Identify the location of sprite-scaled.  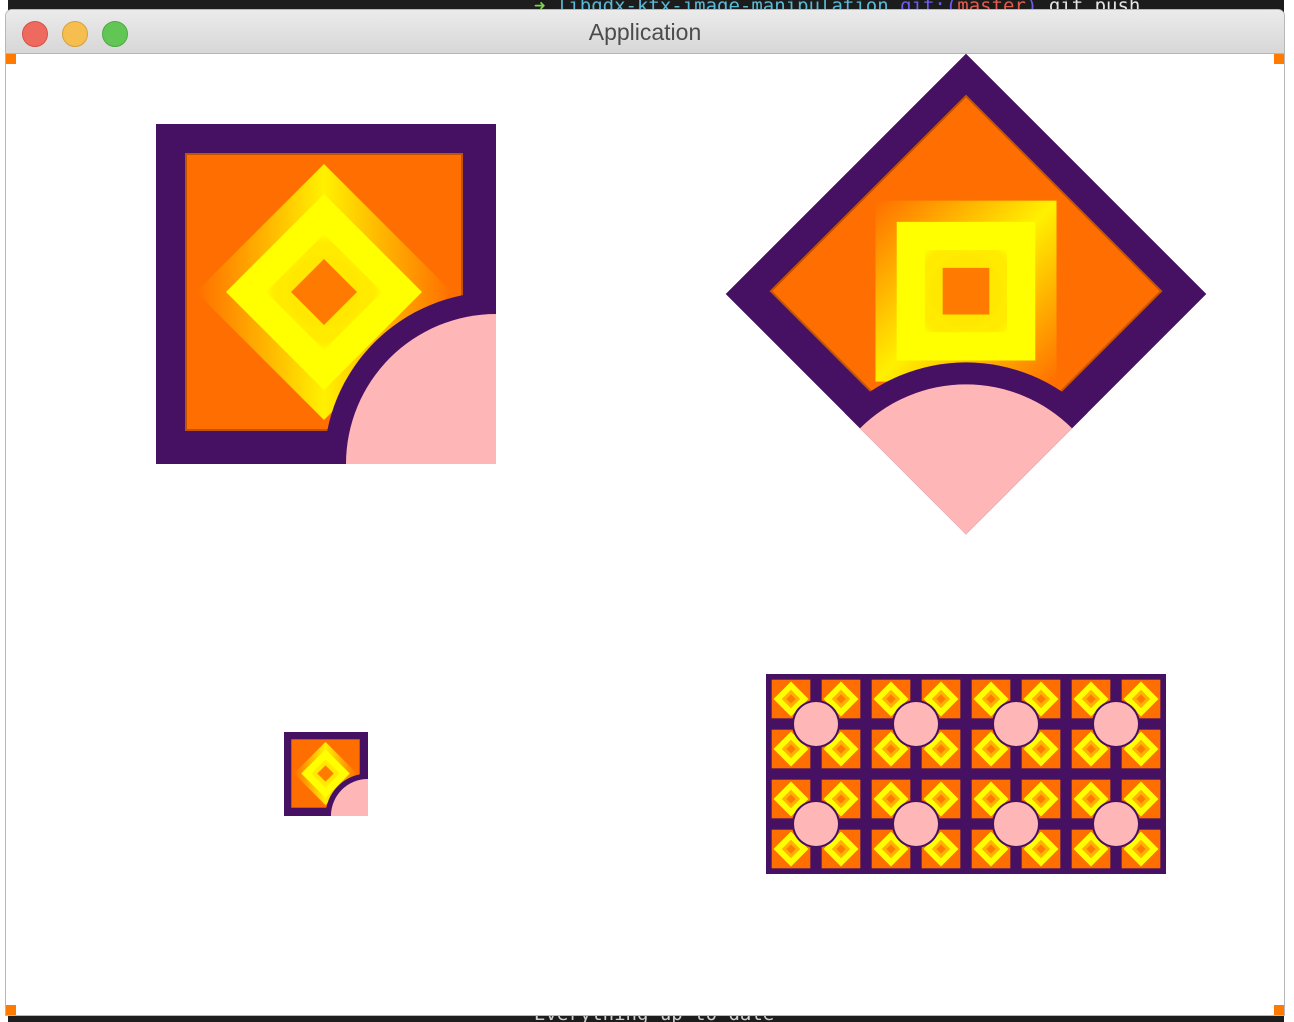
(326, 774).